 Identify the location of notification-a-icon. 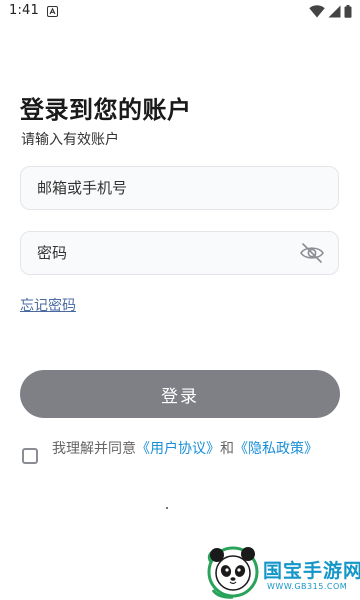
(52, 11).